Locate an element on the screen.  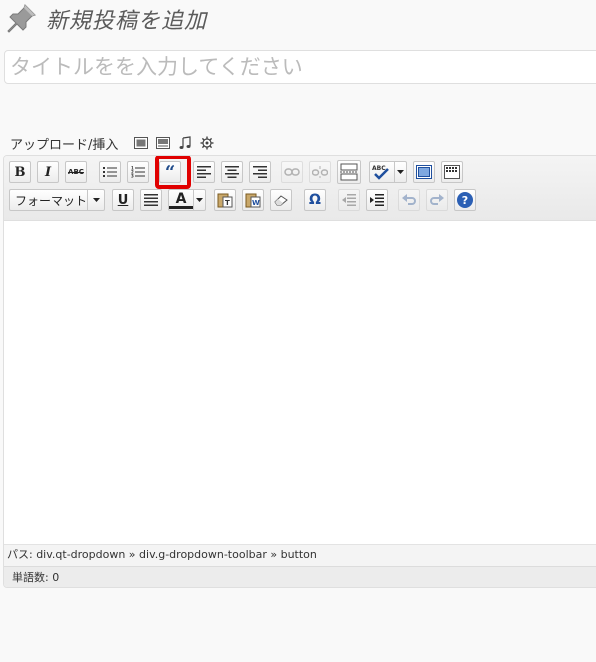
page-break-icon is located at coordinates (349, 172).